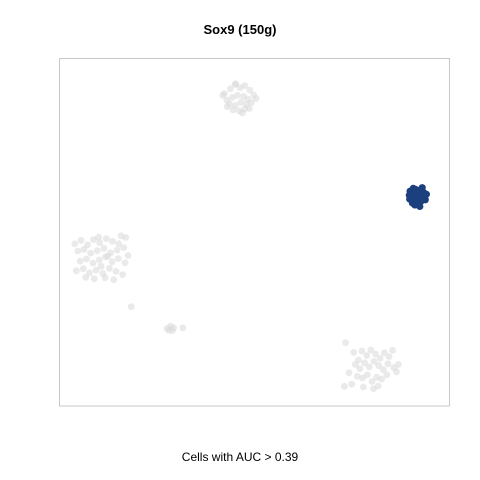  What do you see at coordinates (240, 457) in the screenshot?
I see `chart-caption: Cells with AUC > 0.39` at bounding box center [240, 457].